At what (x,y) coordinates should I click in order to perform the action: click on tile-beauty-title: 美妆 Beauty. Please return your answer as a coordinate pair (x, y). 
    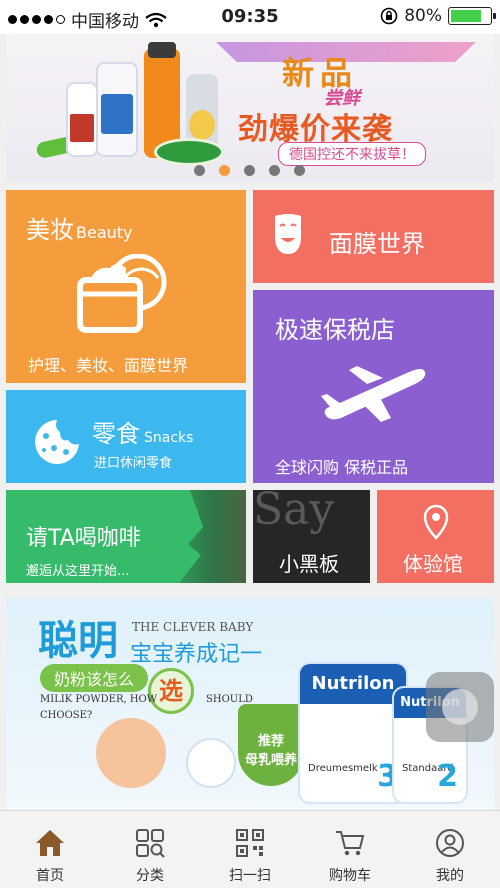
    Looking at the image, I should click on (79, 230).